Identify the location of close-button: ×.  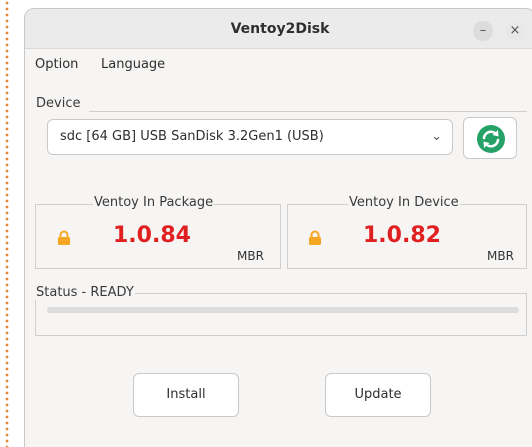
(515, 31).